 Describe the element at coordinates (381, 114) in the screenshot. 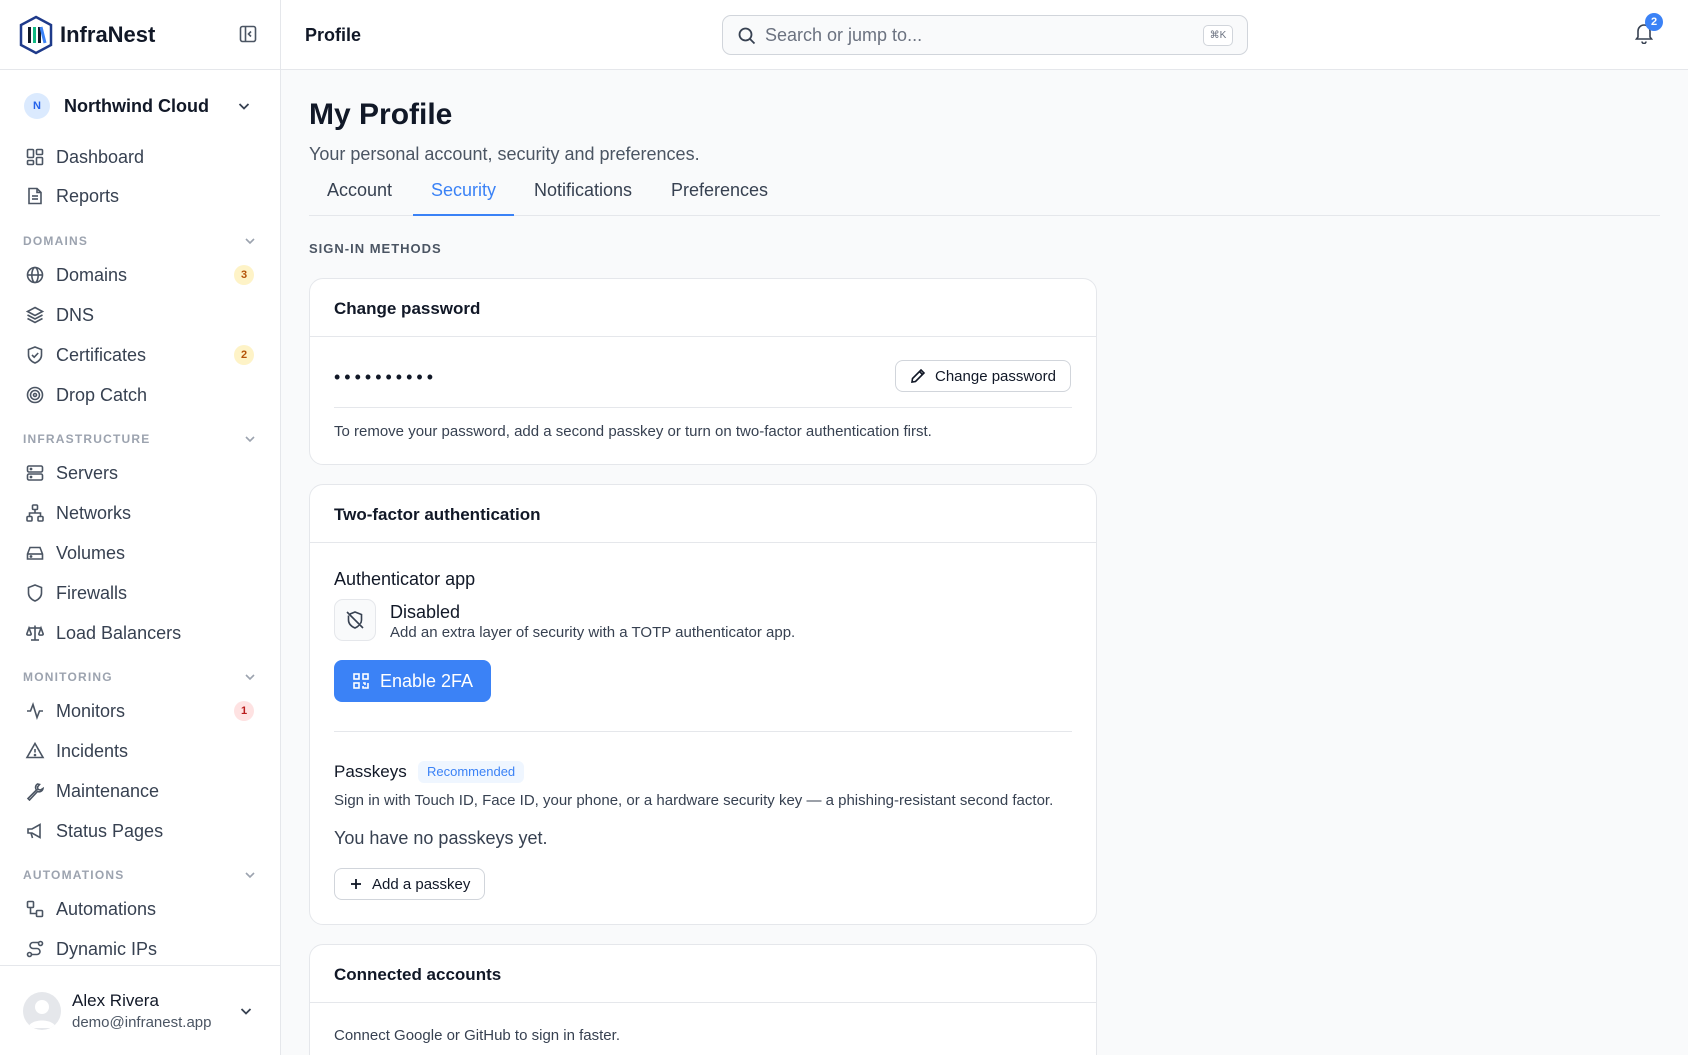

I see `page-title: My Profile` at that location.